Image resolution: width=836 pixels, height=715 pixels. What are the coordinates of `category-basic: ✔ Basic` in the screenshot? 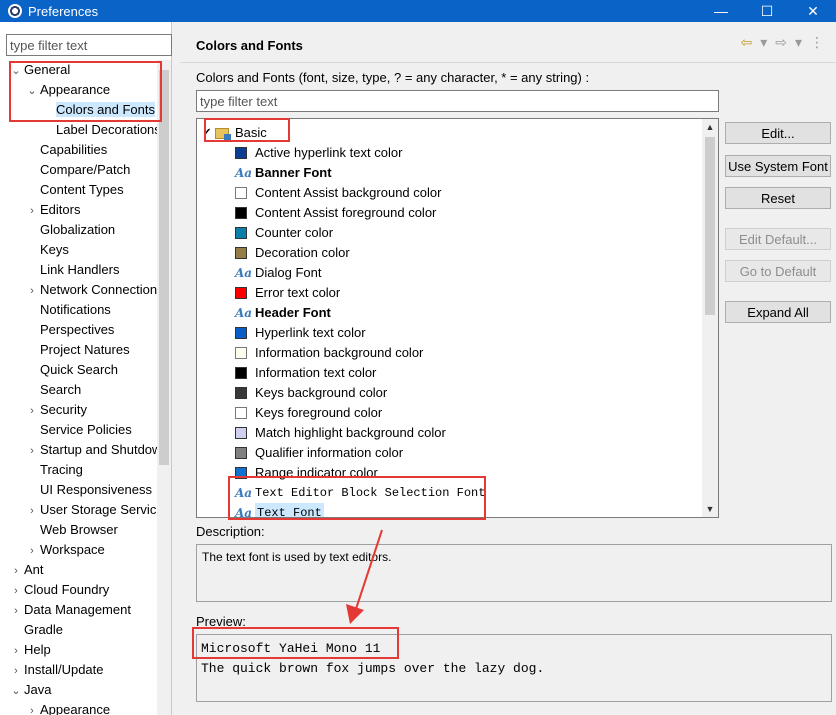 It's located at (235, 133).